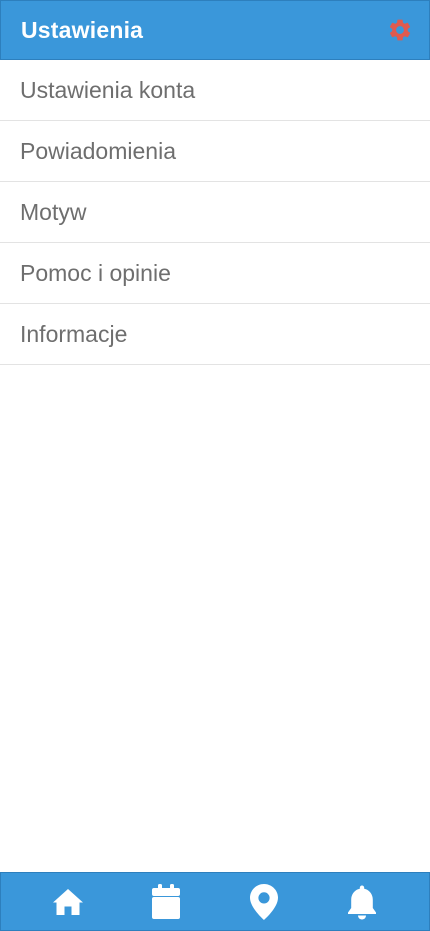  Describe the element at coordinates (215, 151) in the screenshot. I see `menu-item-notifications: Powiadomienia` at that location.